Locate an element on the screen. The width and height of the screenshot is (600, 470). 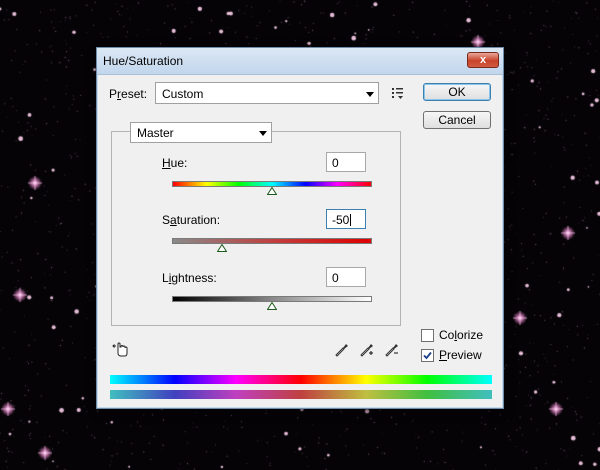
saturation-slider-track is located at coordinates (272, 241).